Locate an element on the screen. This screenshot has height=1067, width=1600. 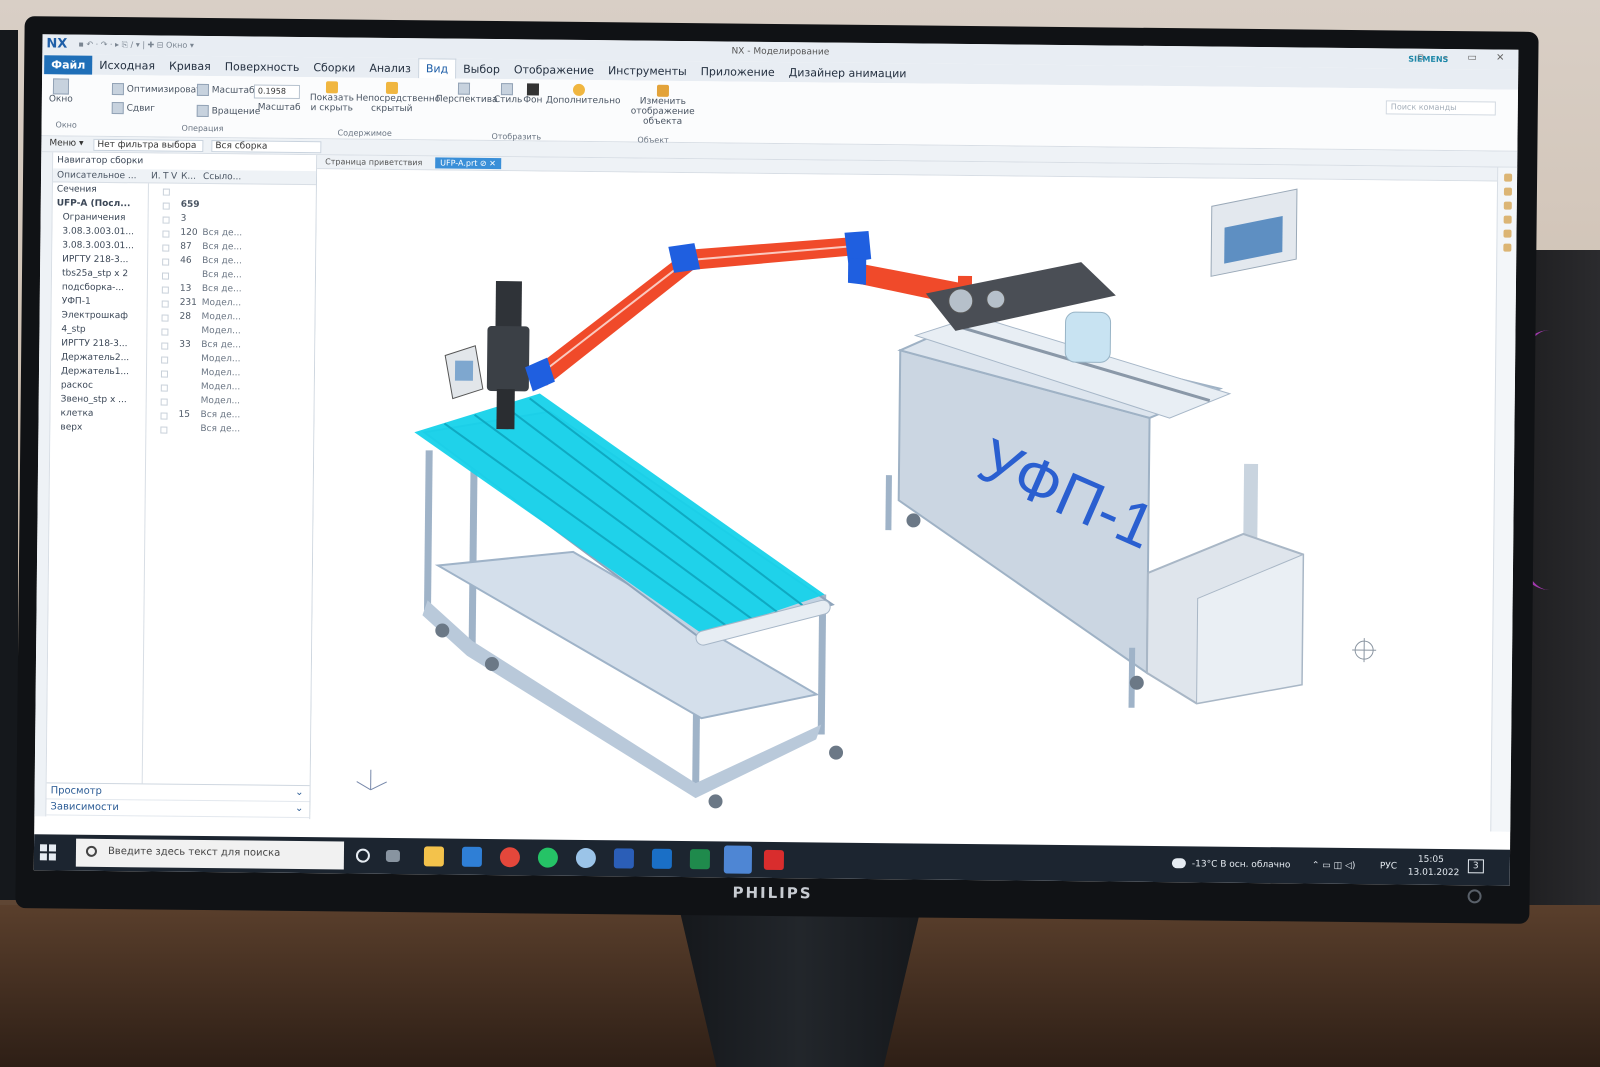
perspective-icon is located at coordinates (464, 88).